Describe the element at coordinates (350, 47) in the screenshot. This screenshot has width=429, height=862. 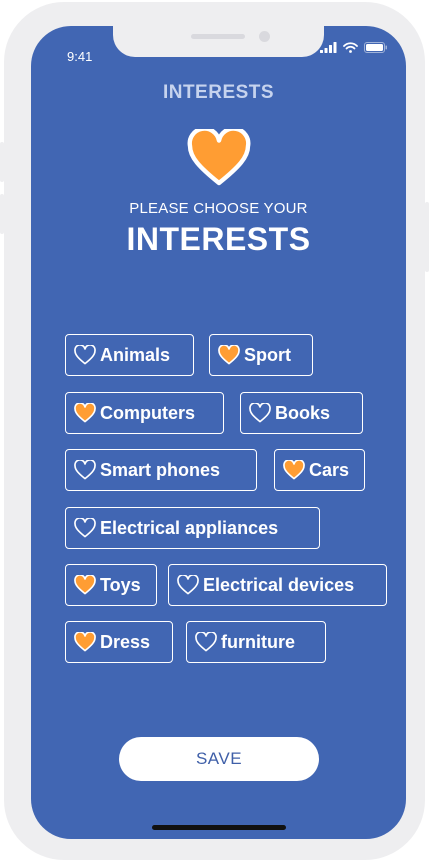
I see `wifi-icon` at that location.